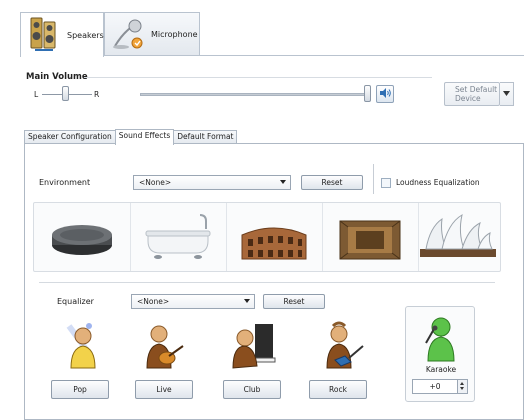  Describe the element at coordinates (85, 35) in the screenshot. I see `tab-label: Speakers` at that location.